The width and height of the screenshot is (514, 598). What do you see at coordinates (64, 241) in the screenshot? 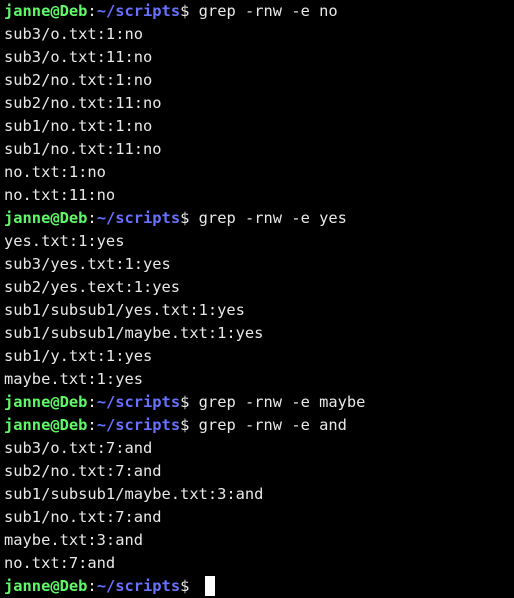
I see `output-line: yes.txt:1:yes` at bounding box center [64, 241].